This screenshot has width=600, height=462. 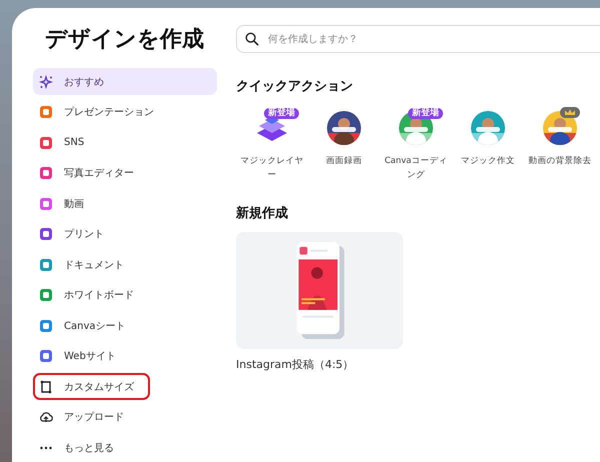 I want to click on sidebar-item: 動画, so click(x=125, y=203).